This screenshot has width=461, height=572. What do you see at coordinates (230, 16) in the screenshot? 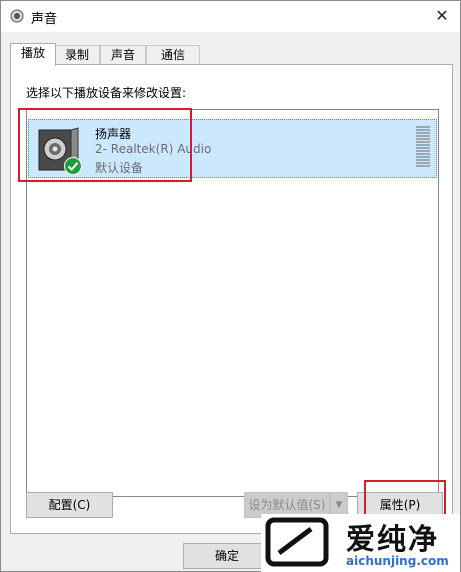
I see `title-bar: 声音 ✕` at bounding box center [230, 16].